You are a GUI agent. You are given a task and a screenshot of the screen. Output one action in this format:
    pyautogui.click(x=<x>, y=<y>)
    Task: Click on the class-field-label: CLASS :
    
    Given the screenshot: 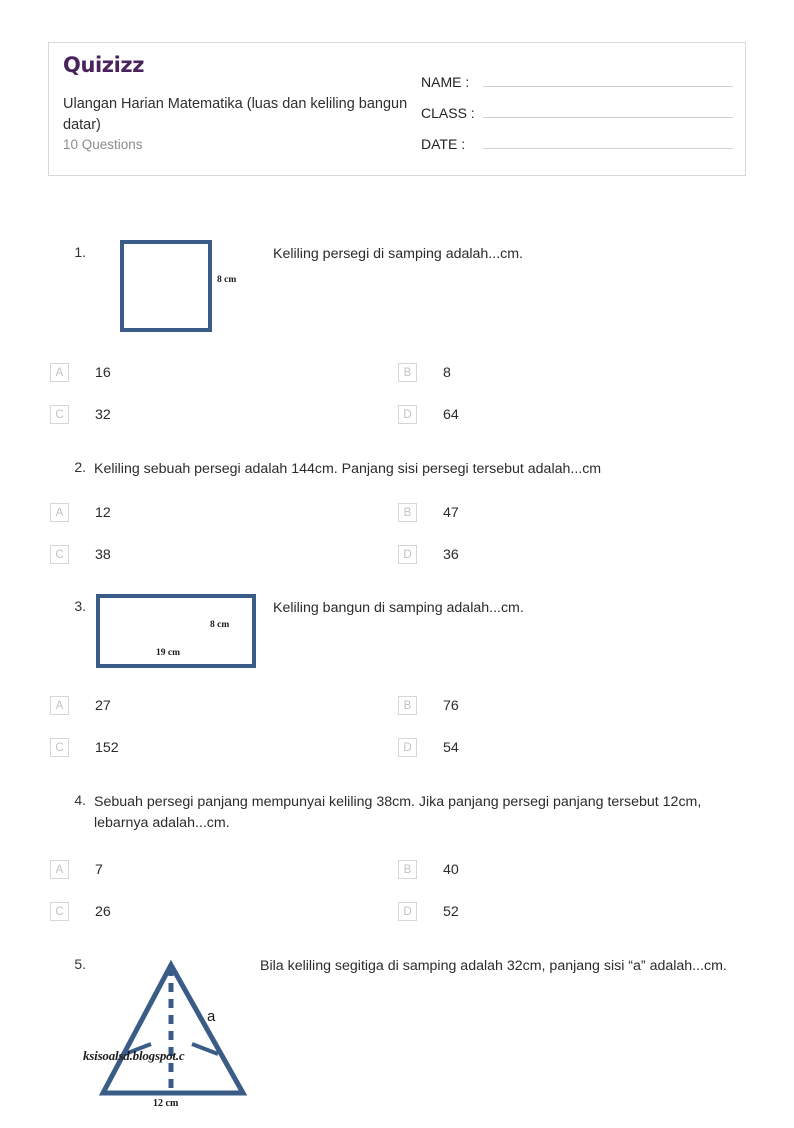 What is the action you would take?
    pyautogui.click(x=448, y=113)
    